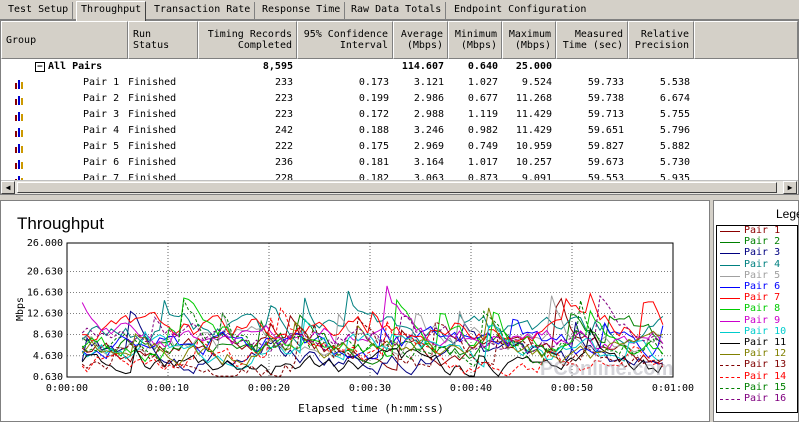 The width and height of the screenshot is (799, 422). What do you see at coordinates (482, 98) in the screenshot?
I see `min-value: 0.677` at bounding box center [482, 98].